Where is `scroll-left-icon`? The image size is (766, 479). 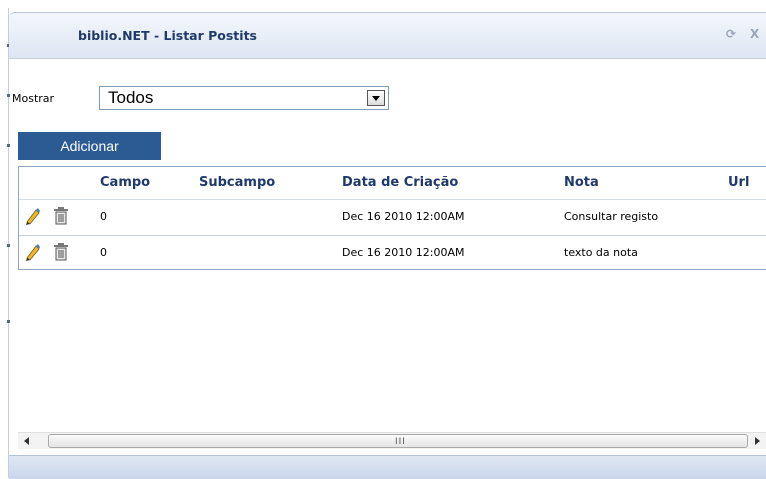 scroll-left-icon is located at coordinates (26, 441).